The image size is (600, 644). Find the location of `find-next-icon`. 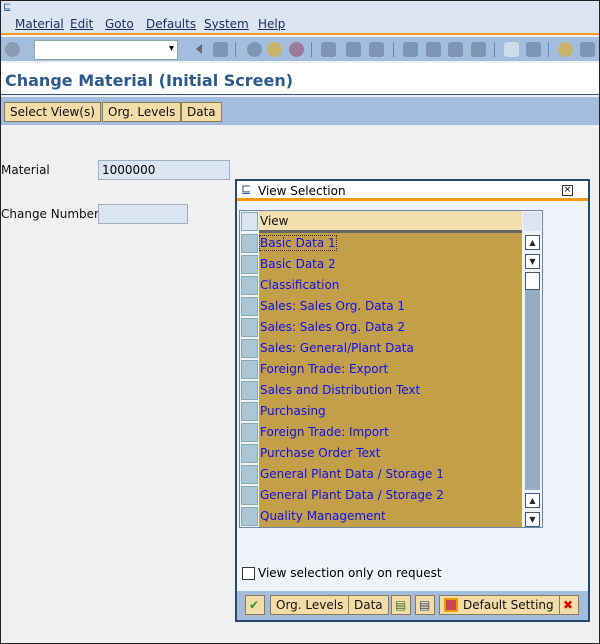

find-next-icon is located at coordinates (376, 49).